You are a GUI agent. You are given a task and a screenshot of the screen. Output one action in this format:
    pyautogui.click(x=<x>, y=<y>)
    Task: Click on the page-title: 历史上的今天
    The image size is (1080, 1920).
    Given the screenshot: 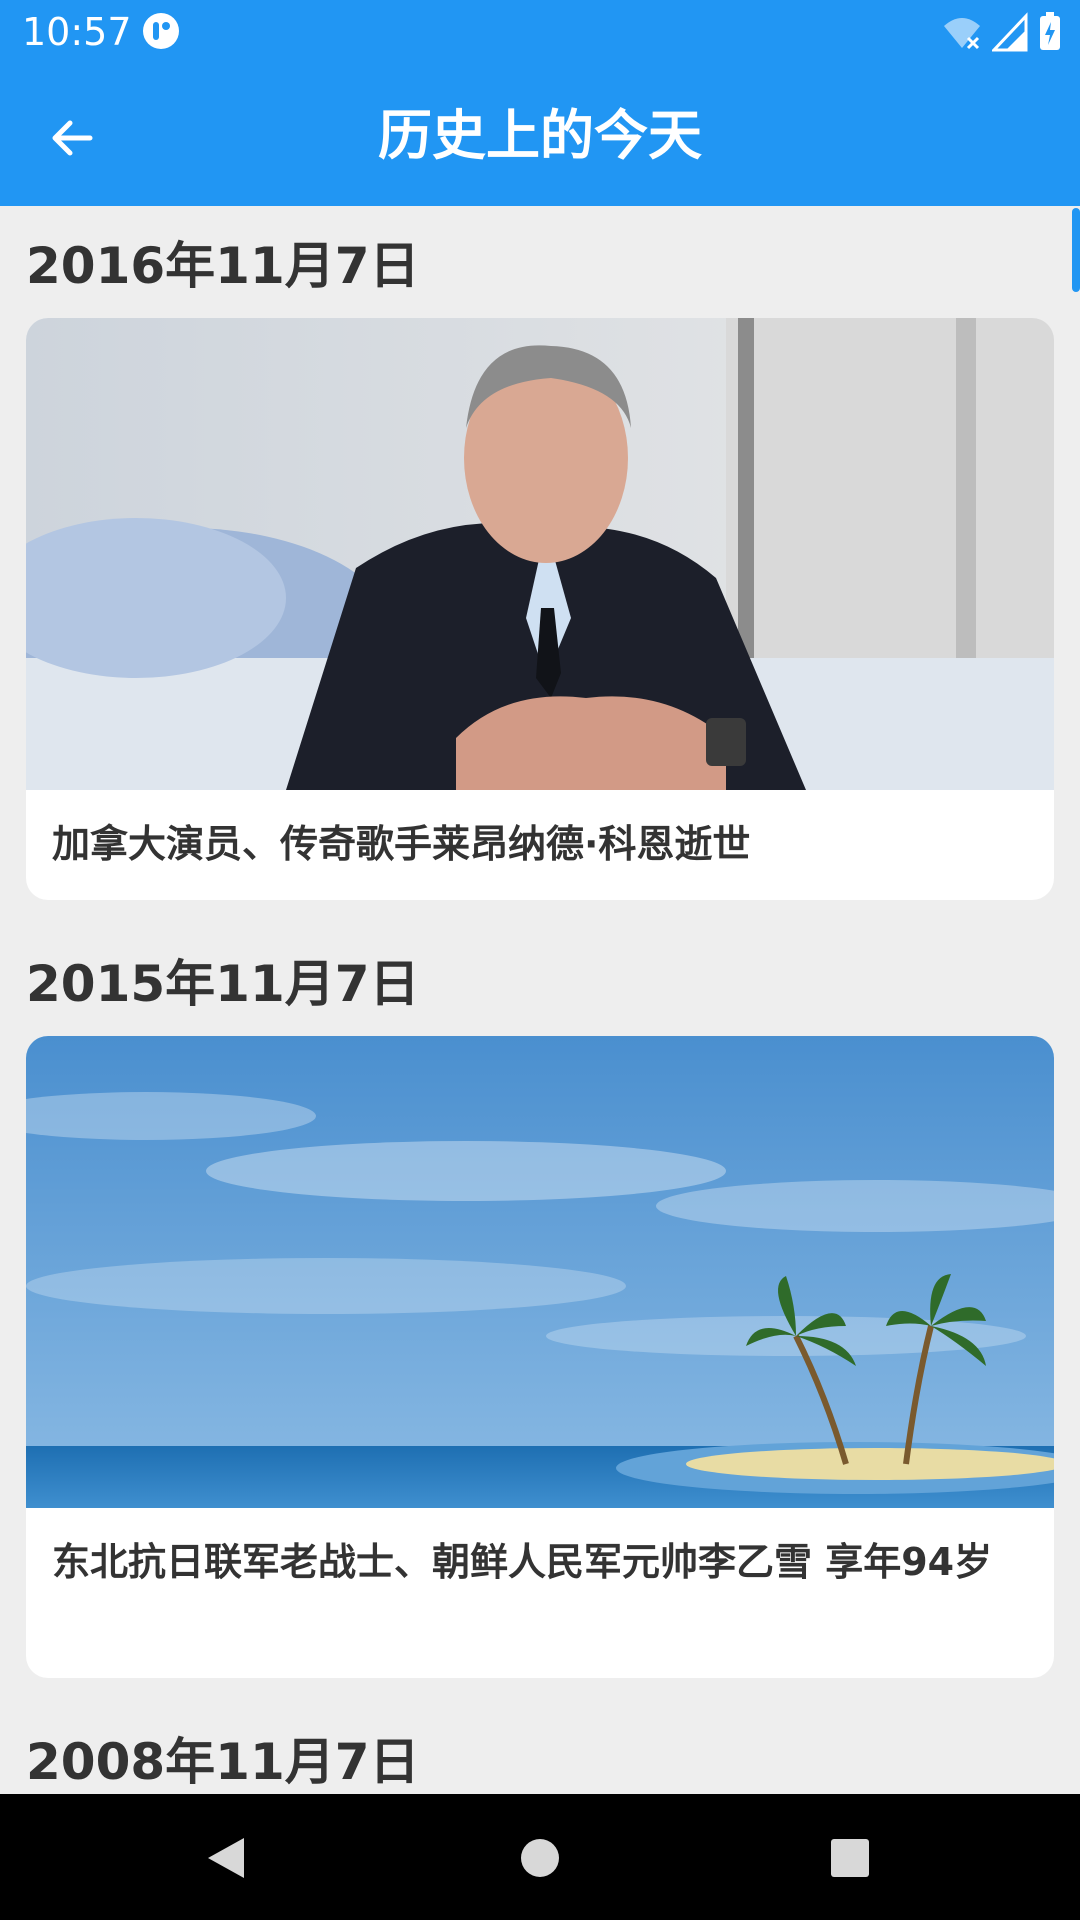 What is the action you would take?
    pyautogui.click(x=540, y=135)
    